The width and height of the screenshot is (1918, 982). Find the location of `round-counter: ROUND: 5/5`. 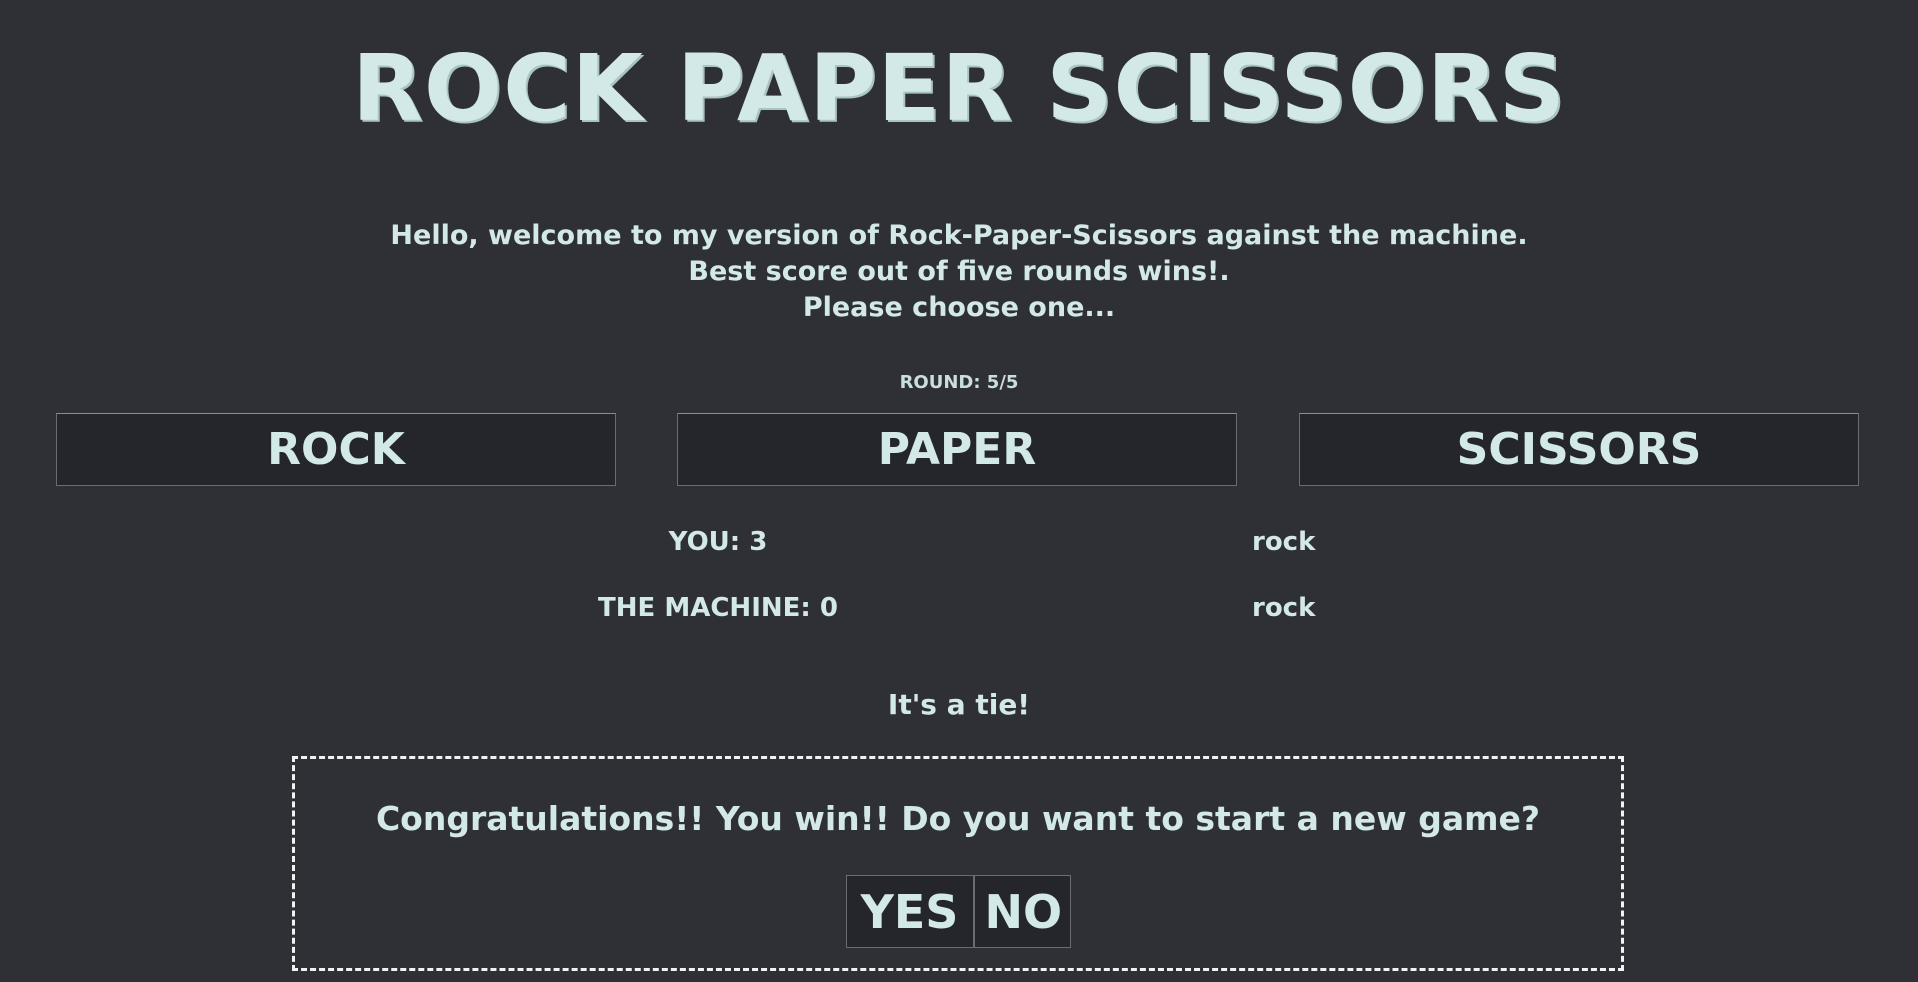

round-counter: ROUND: 5/5 is located at coordinates (959, 382).